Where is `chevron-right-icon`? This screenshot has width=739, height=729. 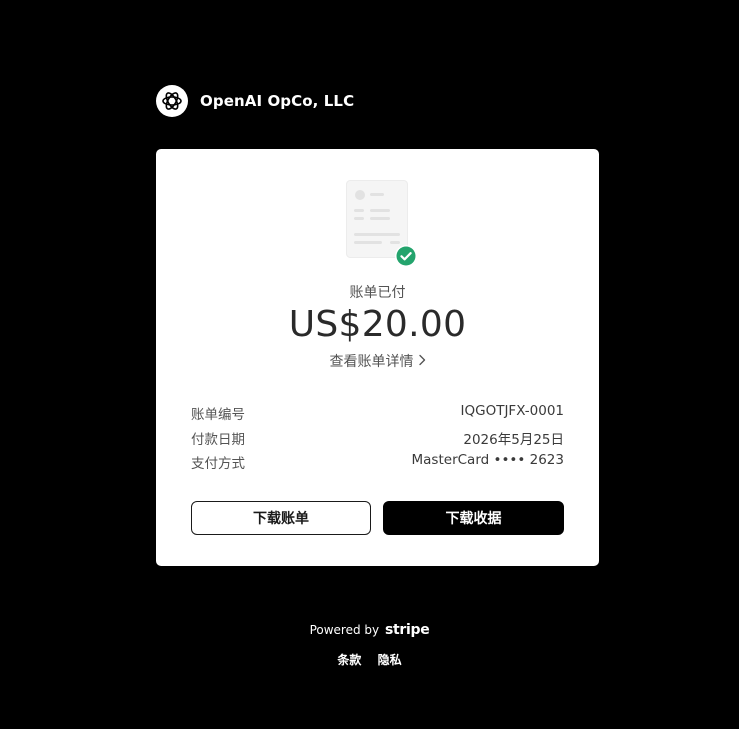 chevron-right-icon is located at coordinates (422, 362).